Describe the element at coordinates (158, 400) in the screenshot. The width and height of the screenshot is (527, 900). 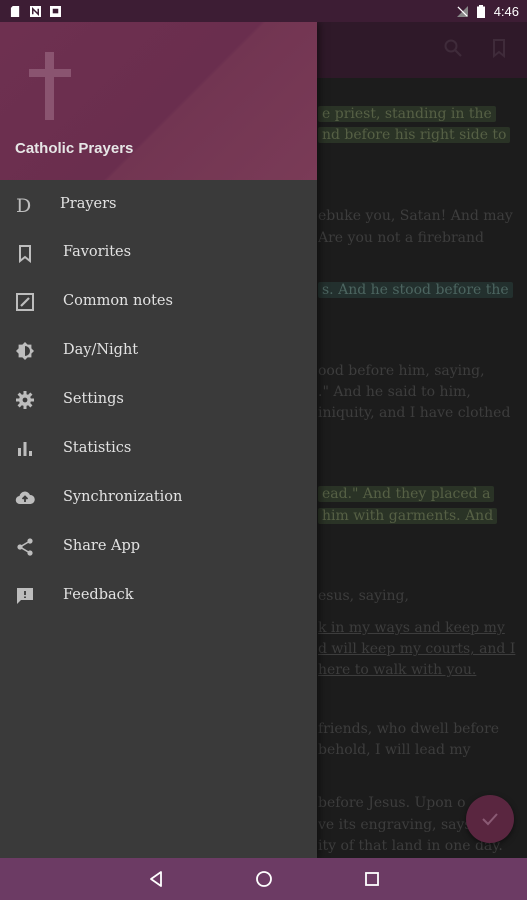
I see `menu-item-settings: Settings` at that location.